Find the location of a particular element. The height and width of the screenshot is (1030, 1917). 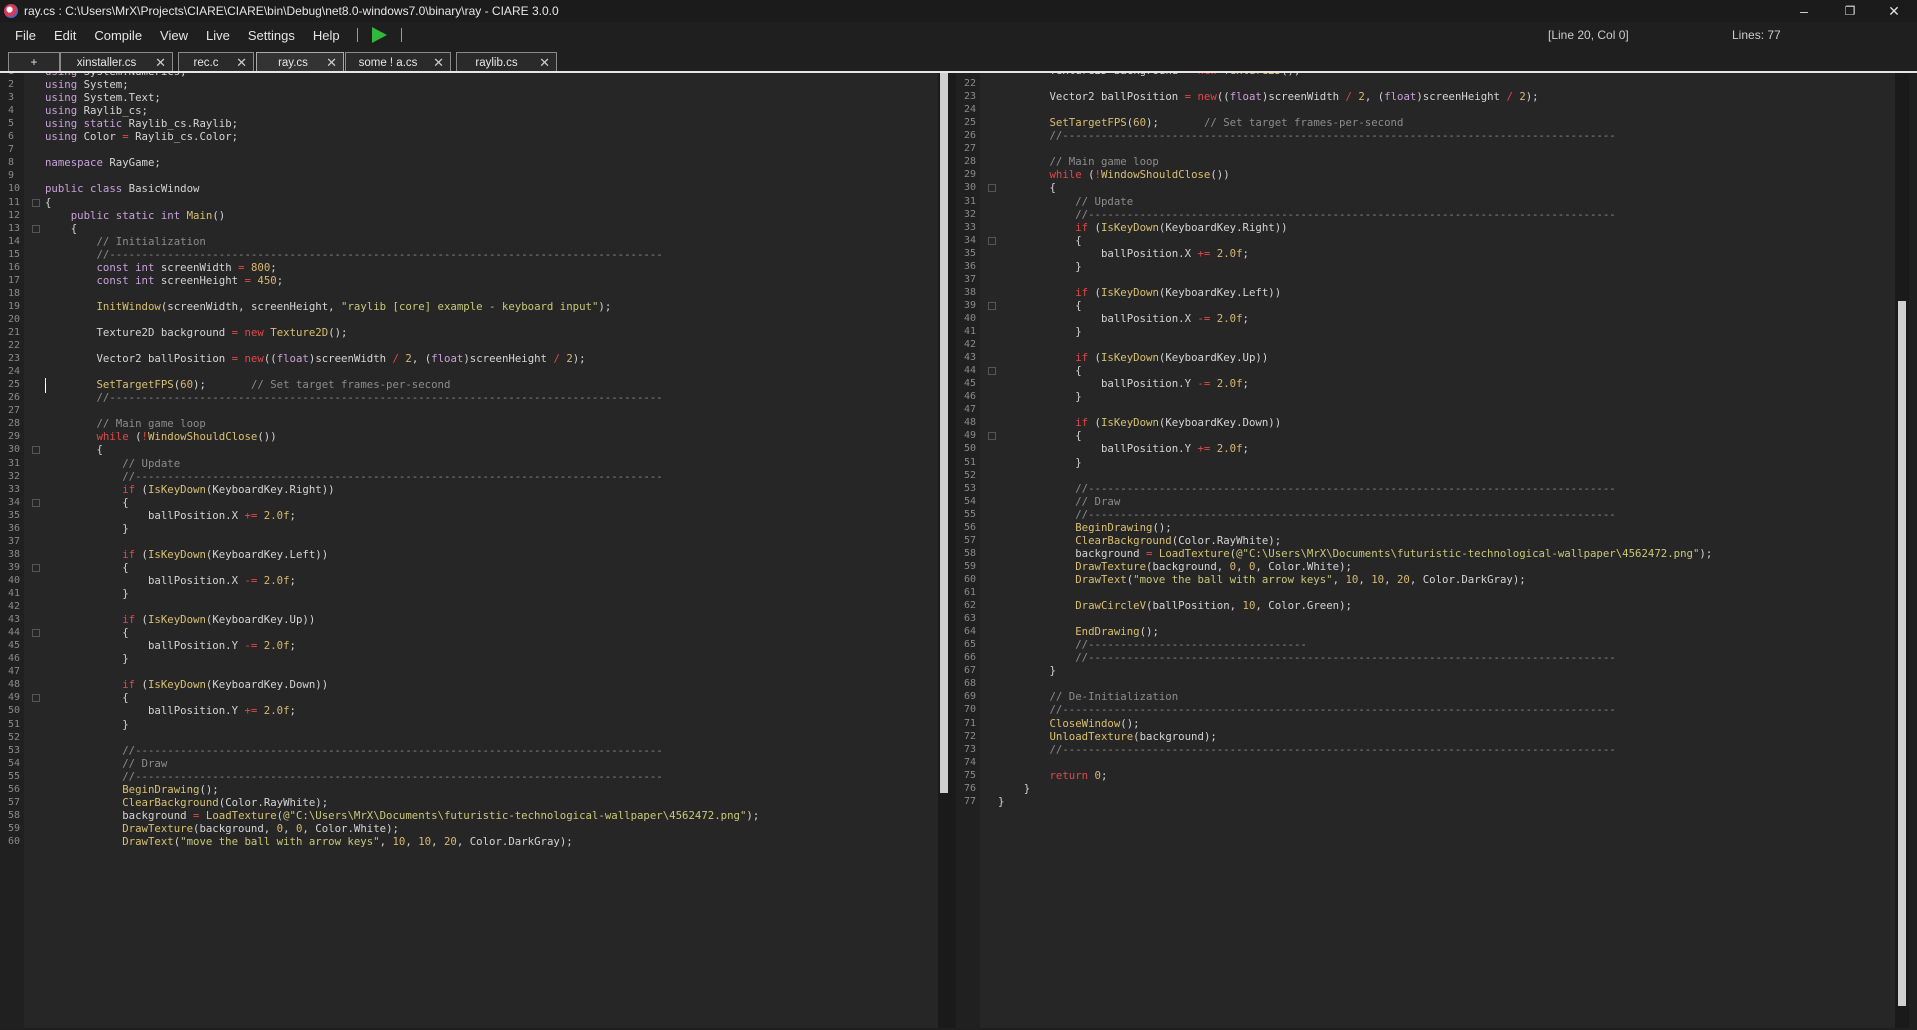

right-scrollbar is located at coordinates (1902, 550).